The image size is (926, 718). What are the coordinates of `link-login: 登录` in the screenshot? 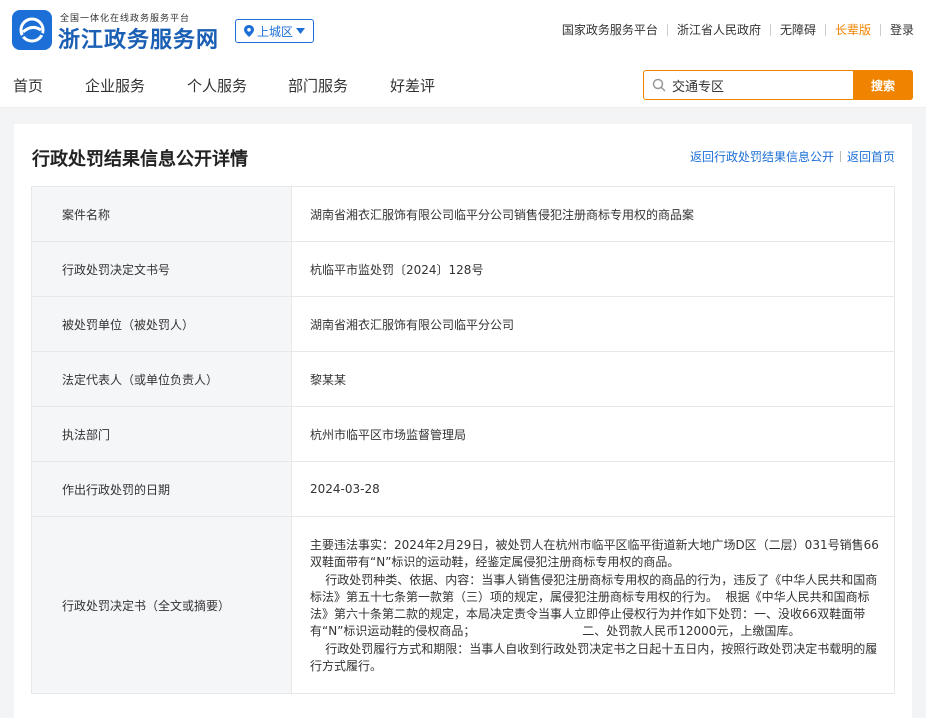 It's located at (902, 29).